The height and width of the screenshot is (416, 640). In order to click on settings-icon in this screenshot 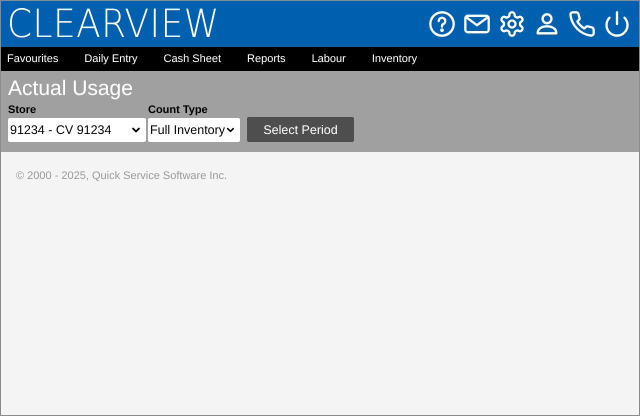, I will do `click(512, 24)`.